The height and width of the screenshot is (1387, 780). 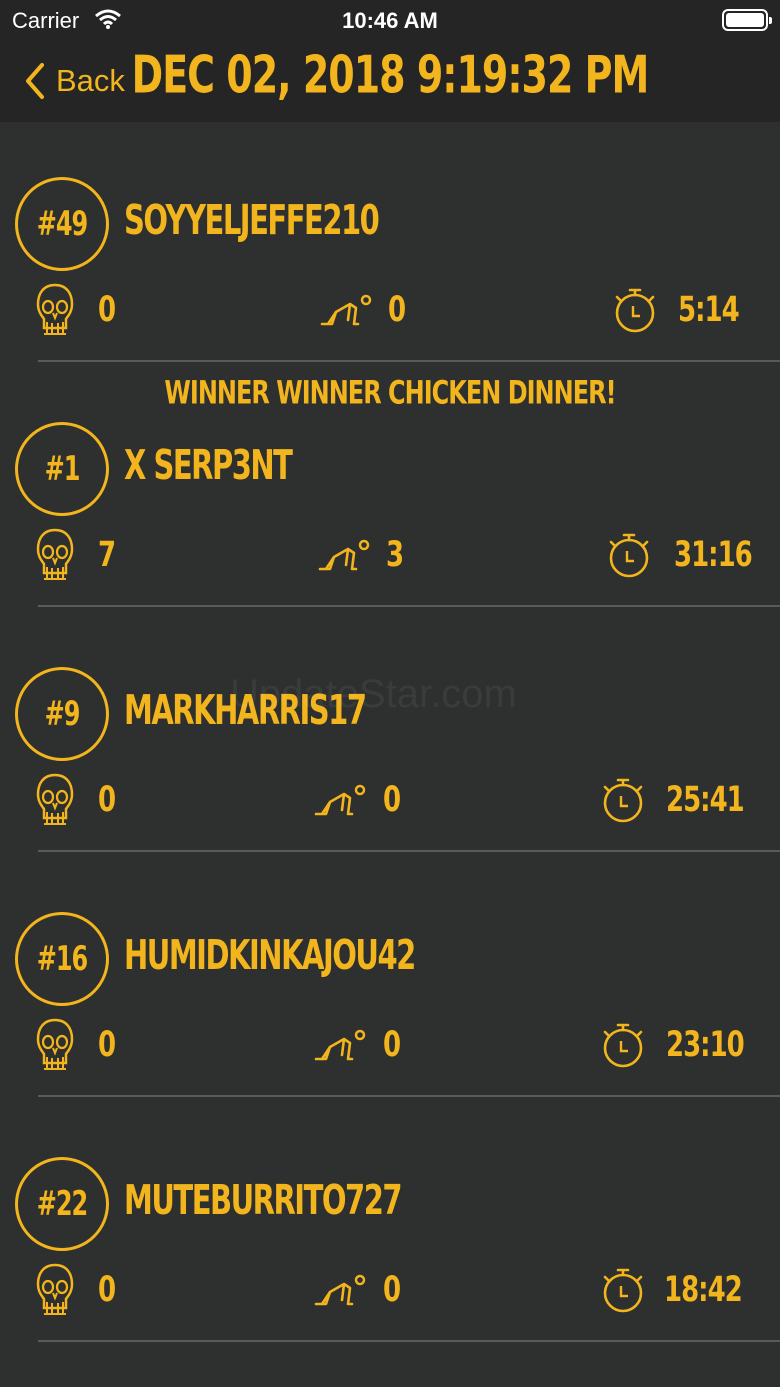 I want to click on survival-time-value: 23:10, so click(x=705, y=1045).